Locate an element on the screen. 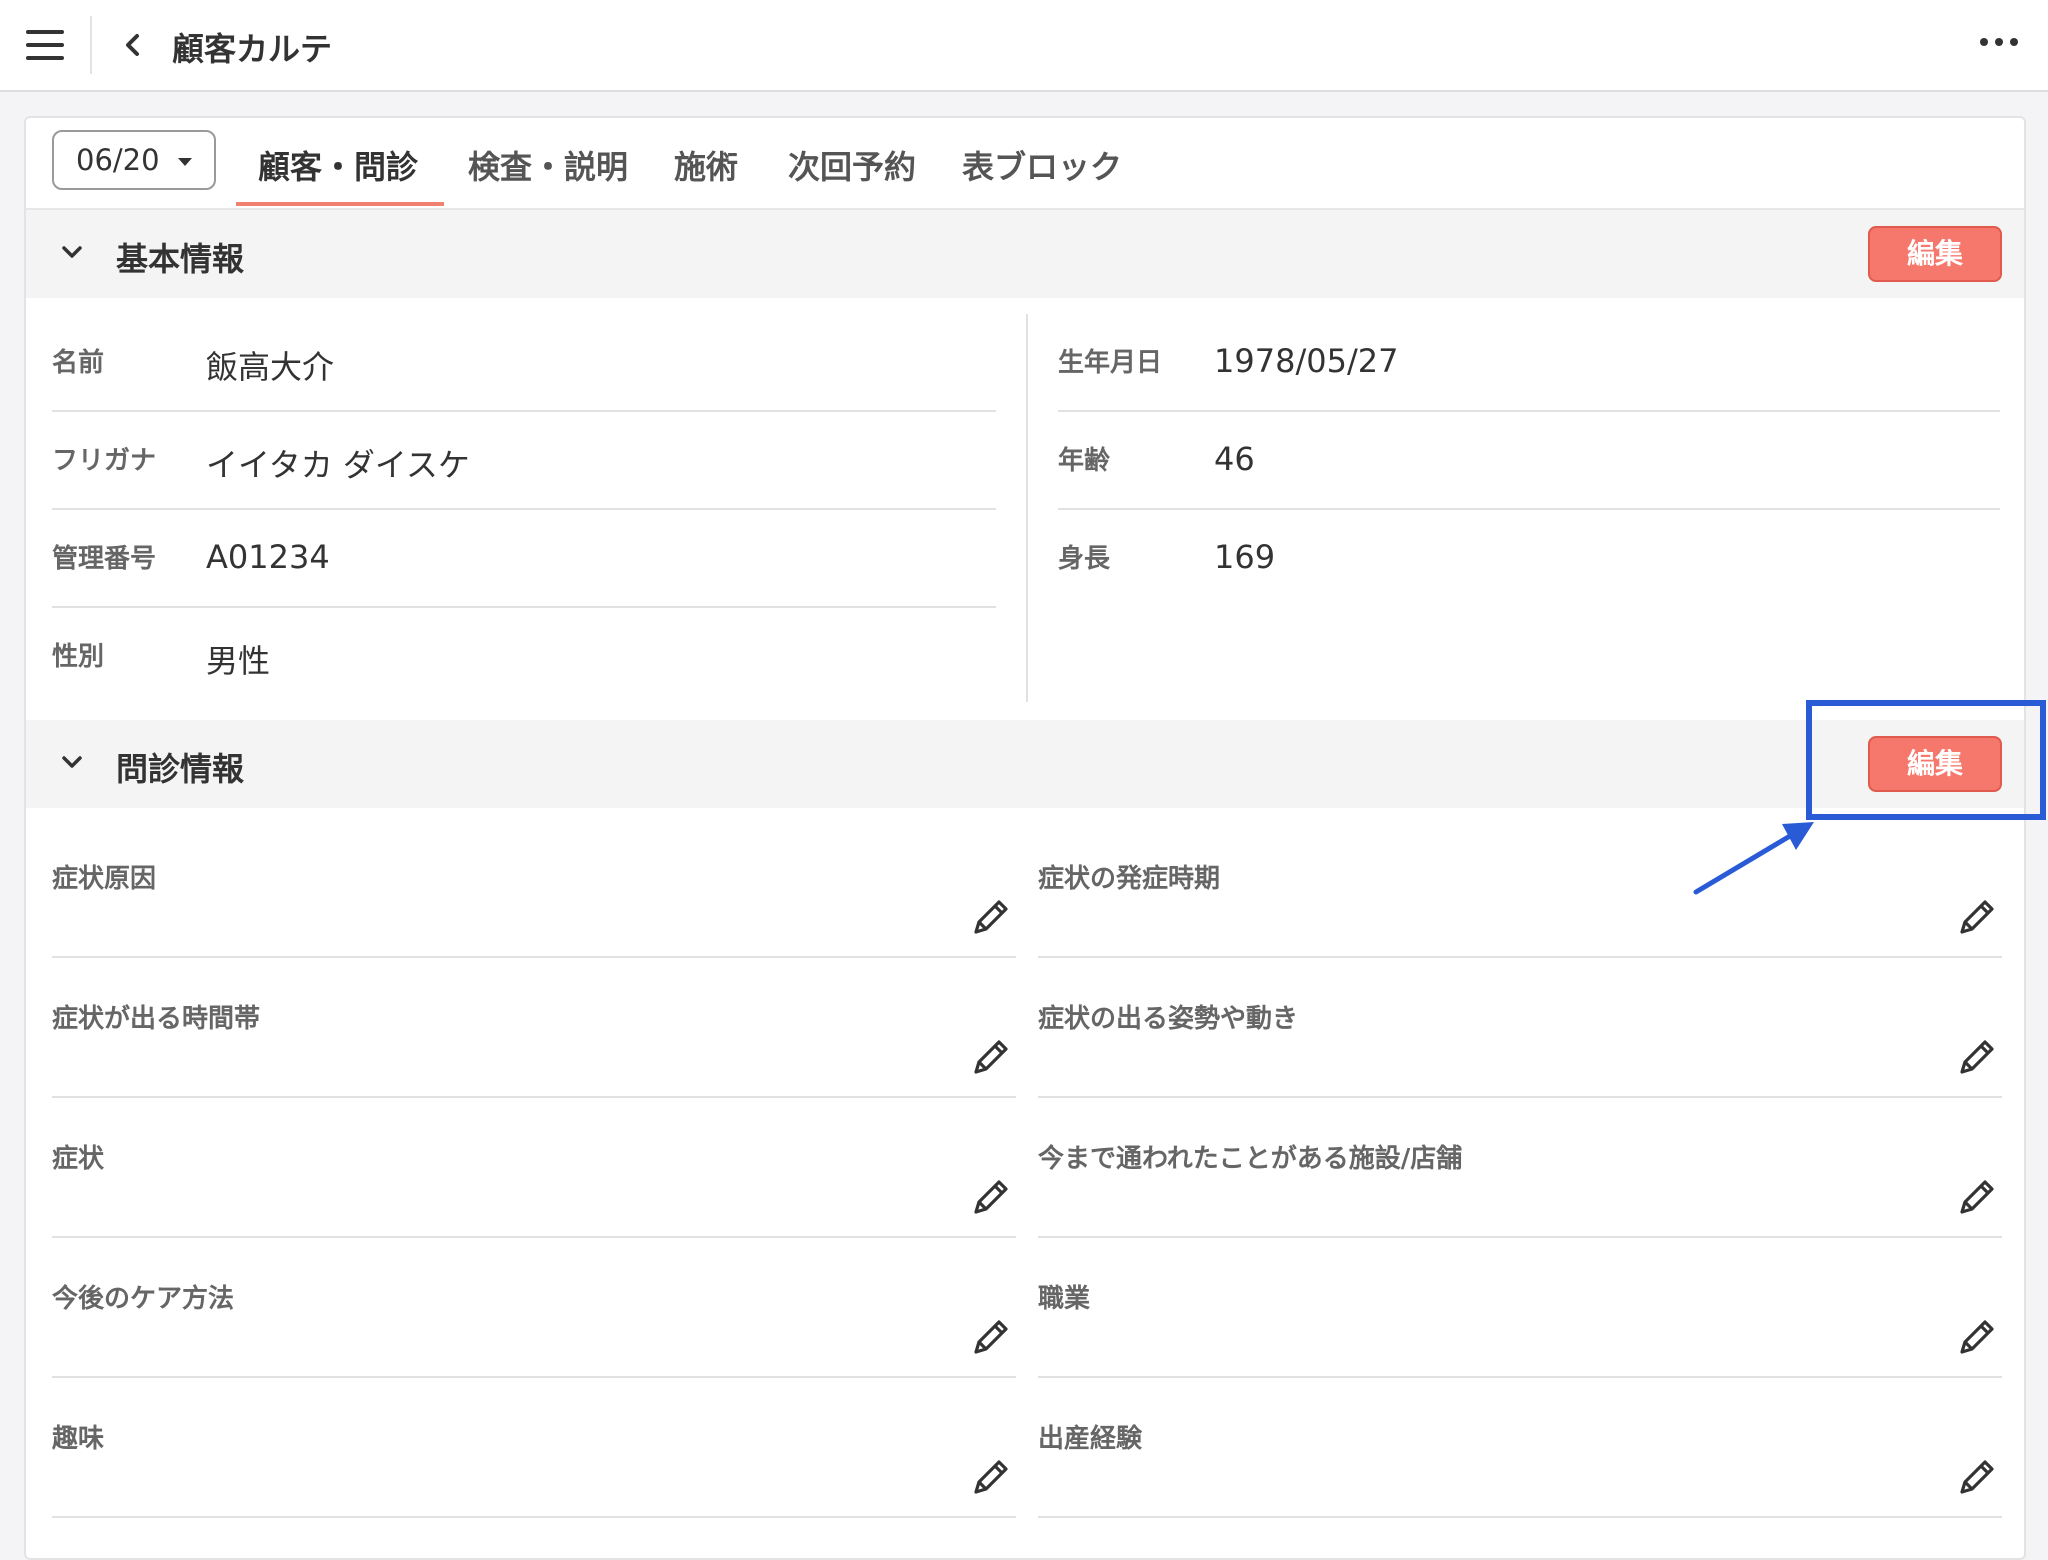  date-select: 06/20 is located at coordinates (134, 160).